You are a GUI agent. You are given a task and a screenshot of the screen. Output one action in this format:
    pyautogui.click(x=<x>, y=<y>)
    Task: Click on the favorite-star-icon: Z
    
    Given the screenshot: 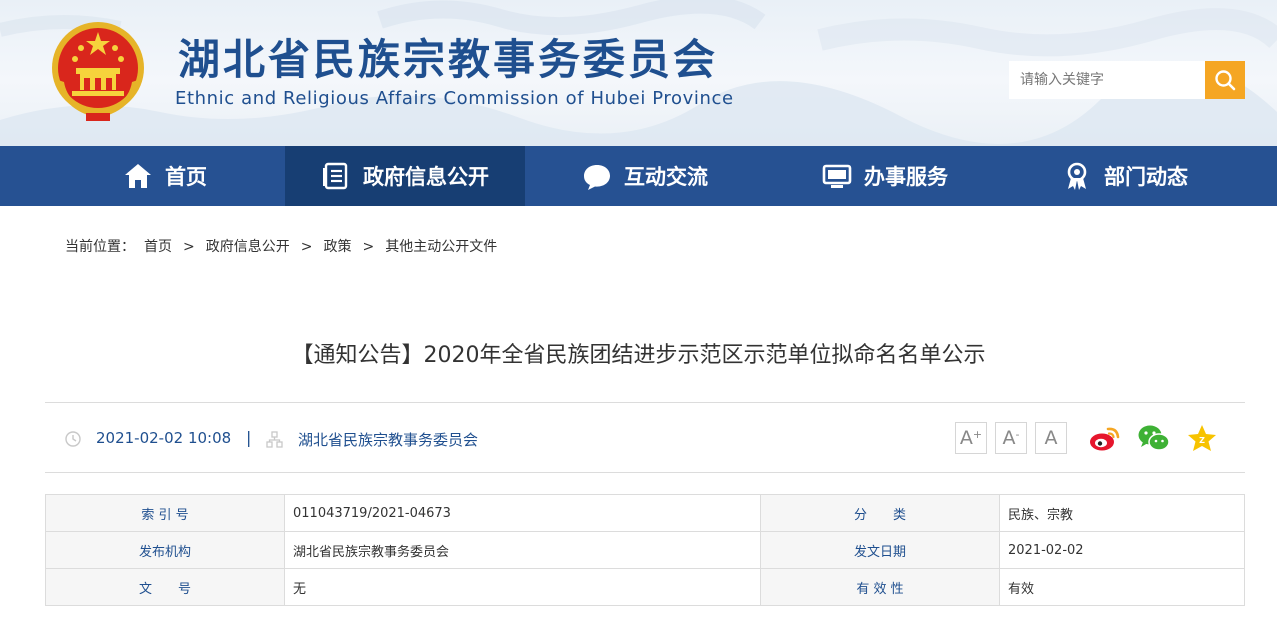 What is the action you would take?
    pyautogui.click(x=1202, y=438)
    